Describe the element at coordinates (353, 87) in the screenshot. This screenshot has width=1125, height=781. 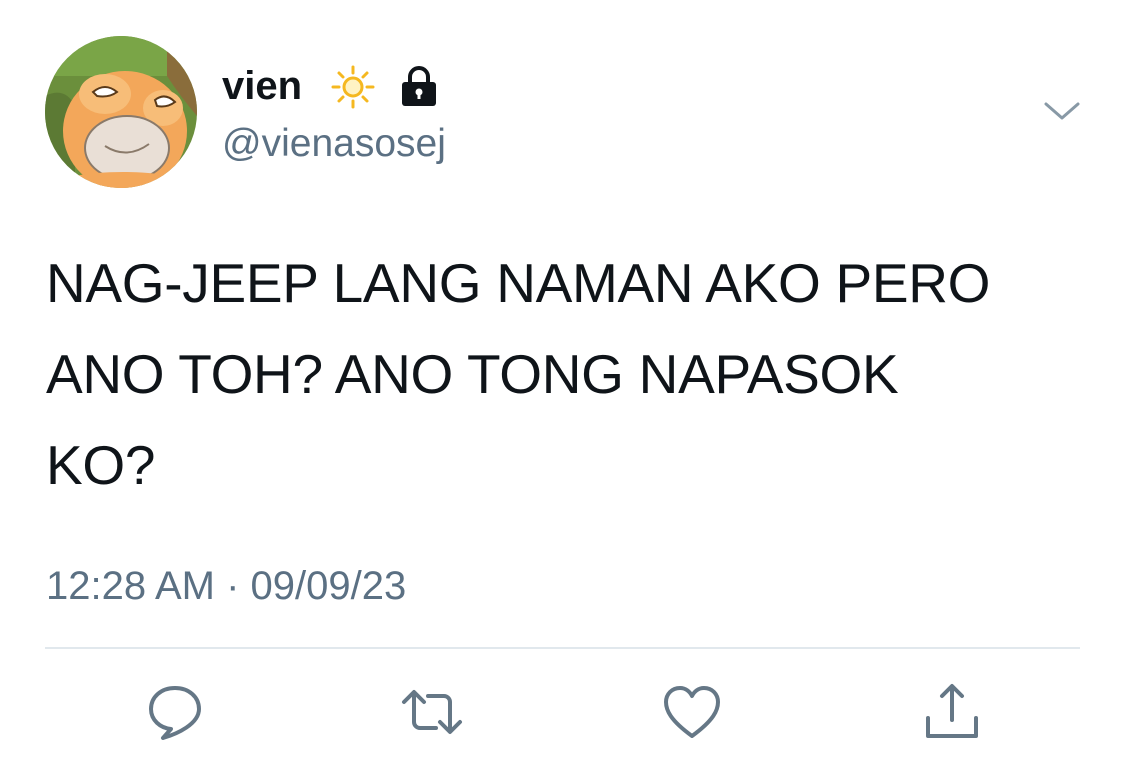
I see `sun-icon` at that location.